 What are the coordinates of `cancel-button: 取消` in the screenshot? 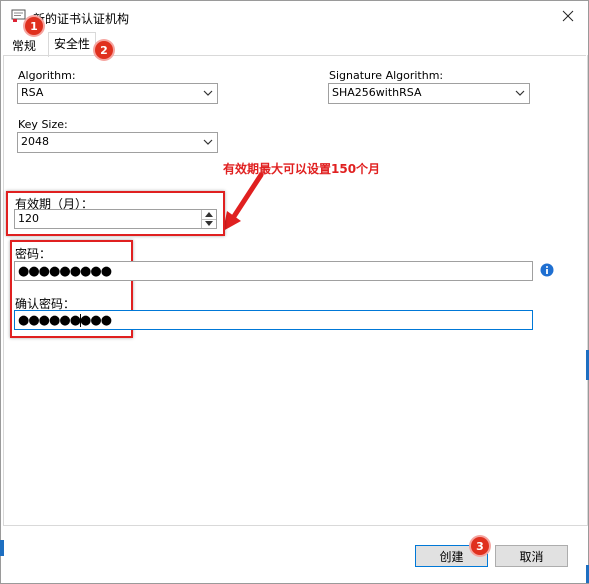 It's located at (531, 556).